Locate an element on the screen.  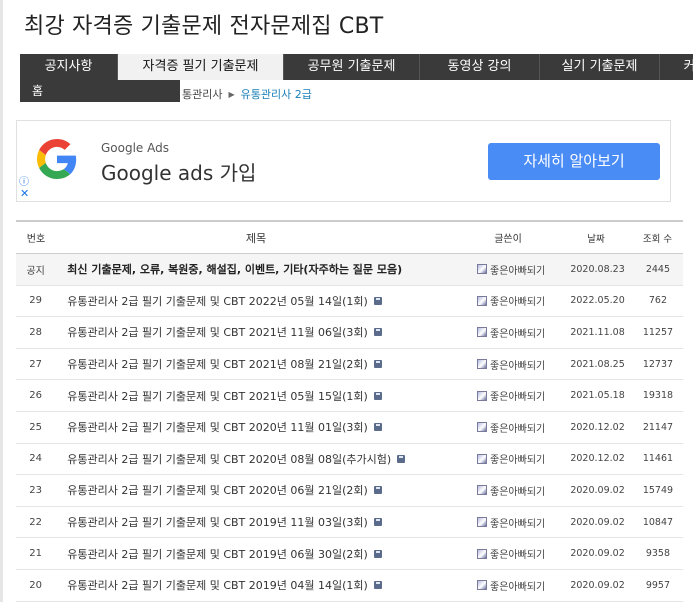
ad-learn-more-button: 자세히 알아보기 is located at coordinates (574, 161).